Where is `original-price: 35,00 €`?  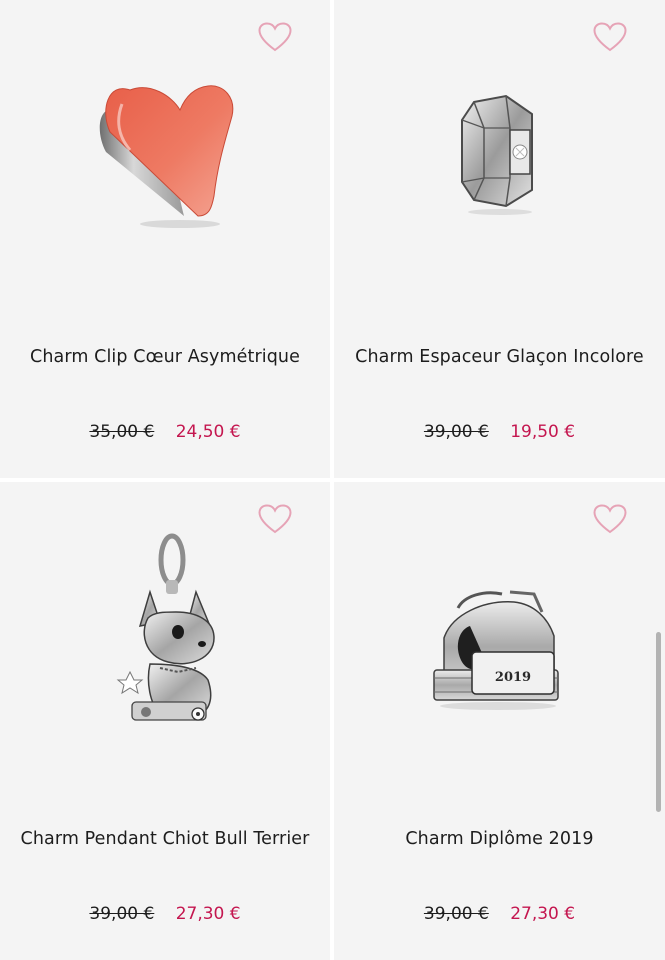 original-price: 35,00 € is located at coordinates (122, 432).